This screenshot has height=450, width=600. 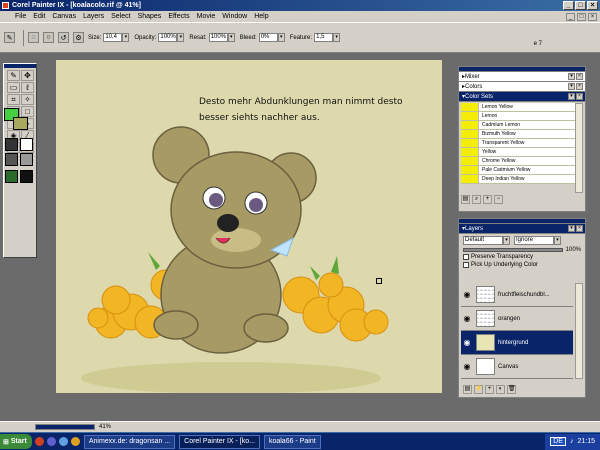 I want to click on color-set-row: Transparent Yellow, so click(x=518, y=143).